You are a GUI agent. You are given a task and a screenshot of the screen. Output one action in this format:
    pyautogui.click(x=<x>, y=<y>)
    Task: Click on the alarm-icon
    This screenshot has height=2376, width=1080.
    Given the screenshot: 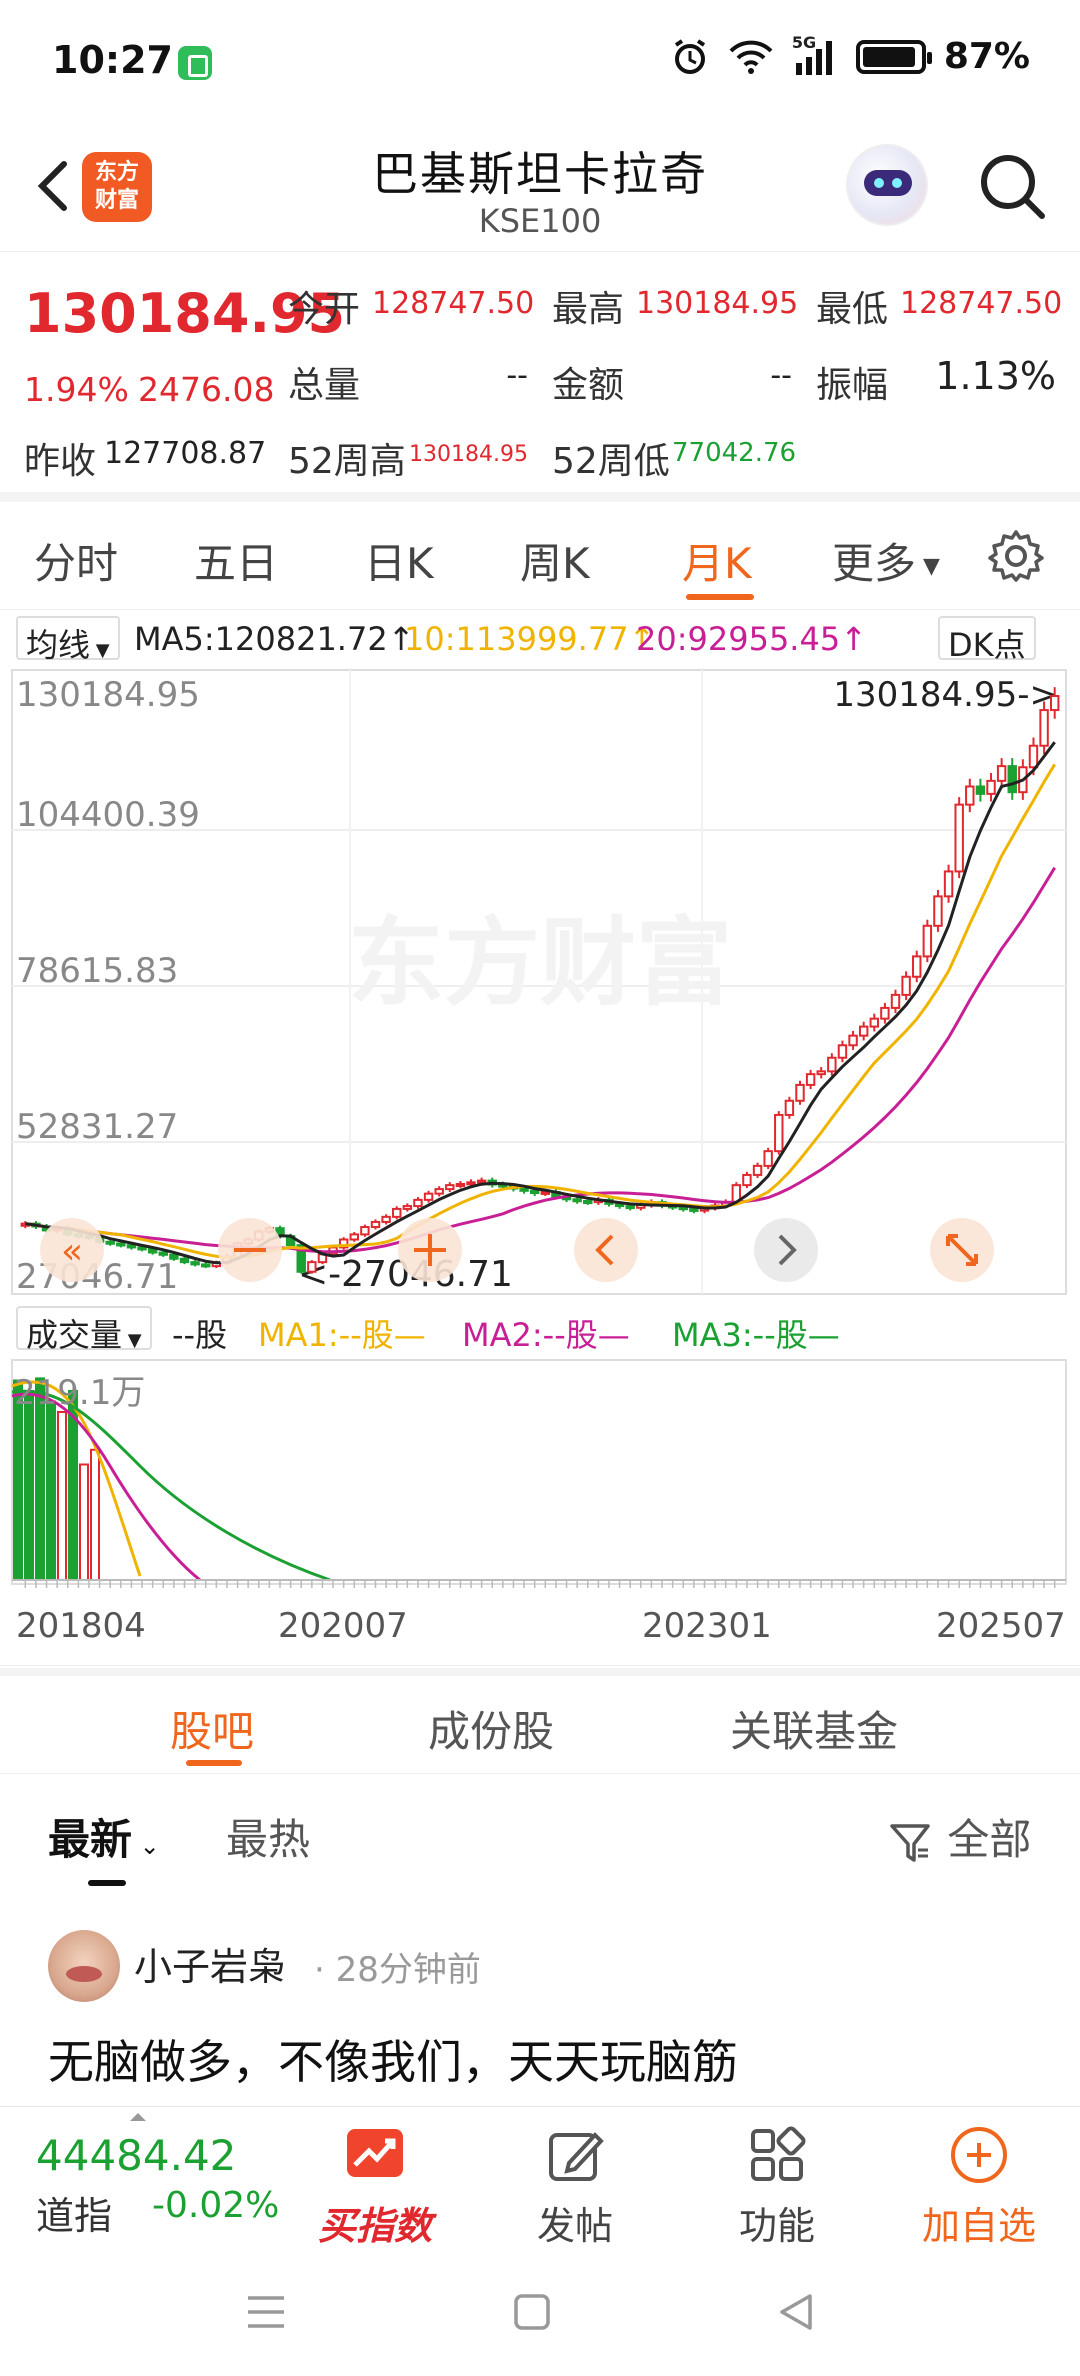 What is the action you would take?
    pyautogui.click(x=689, y=56)
    